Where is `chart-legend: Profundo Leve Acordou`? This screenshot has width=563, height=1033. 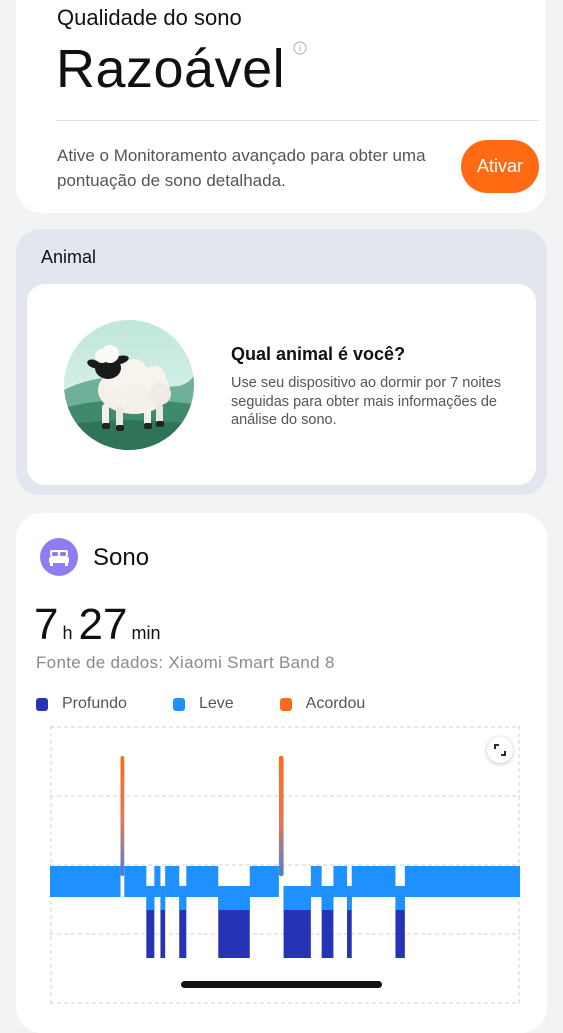 chart-legend: Profundo Leve Acordou is located at coordinates (223, 704).